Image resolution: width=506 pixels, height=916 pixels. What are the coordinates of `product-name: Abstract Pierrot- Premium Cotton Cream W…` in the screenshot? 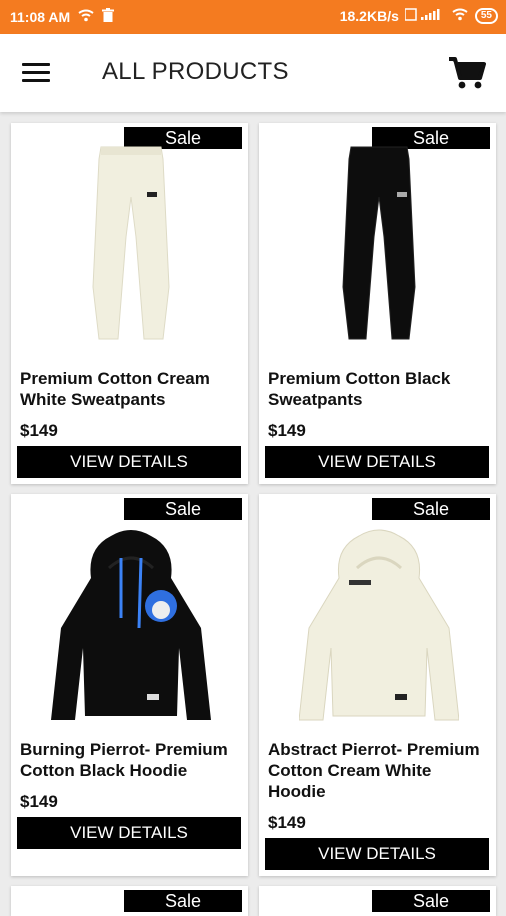 It's located at (374, 770).